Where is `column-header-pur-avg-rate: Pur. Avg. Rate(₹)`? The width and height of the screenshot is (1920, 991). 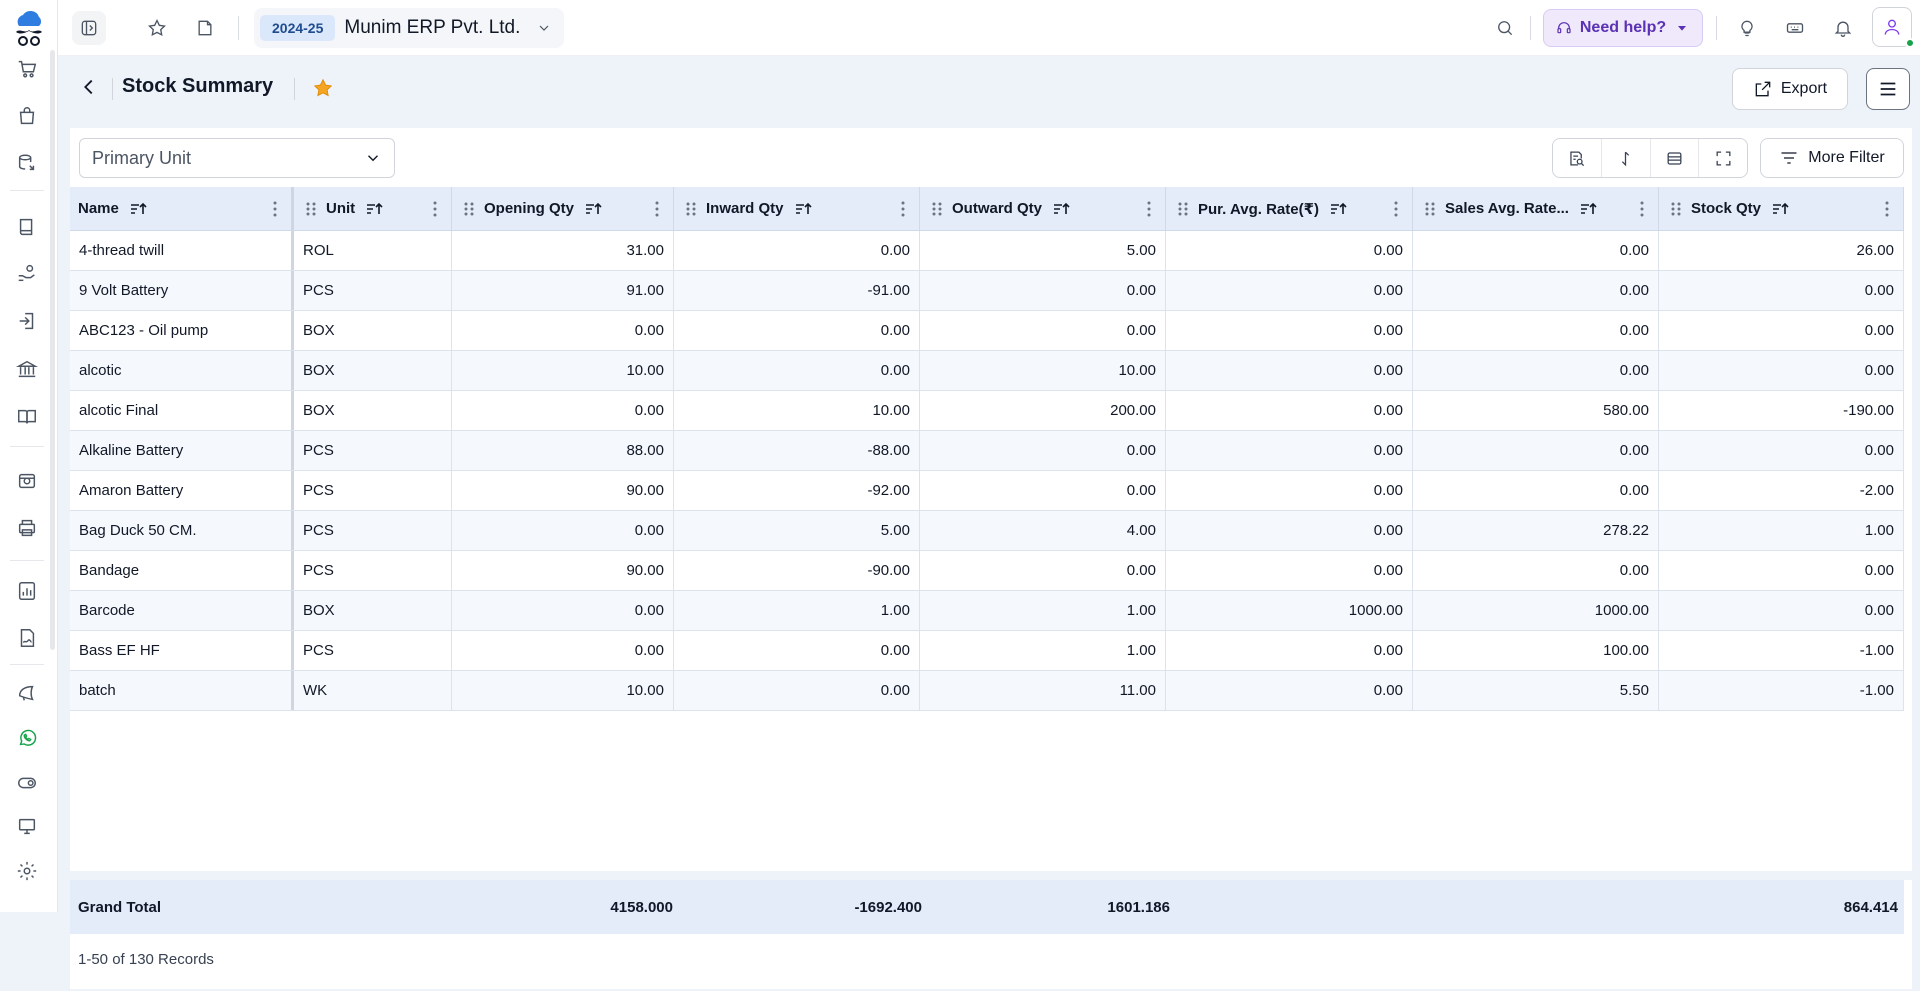 column-header-pur-avg-rate: Pur. Avg. Rate(₹) is located at coordinates (1289, 208).